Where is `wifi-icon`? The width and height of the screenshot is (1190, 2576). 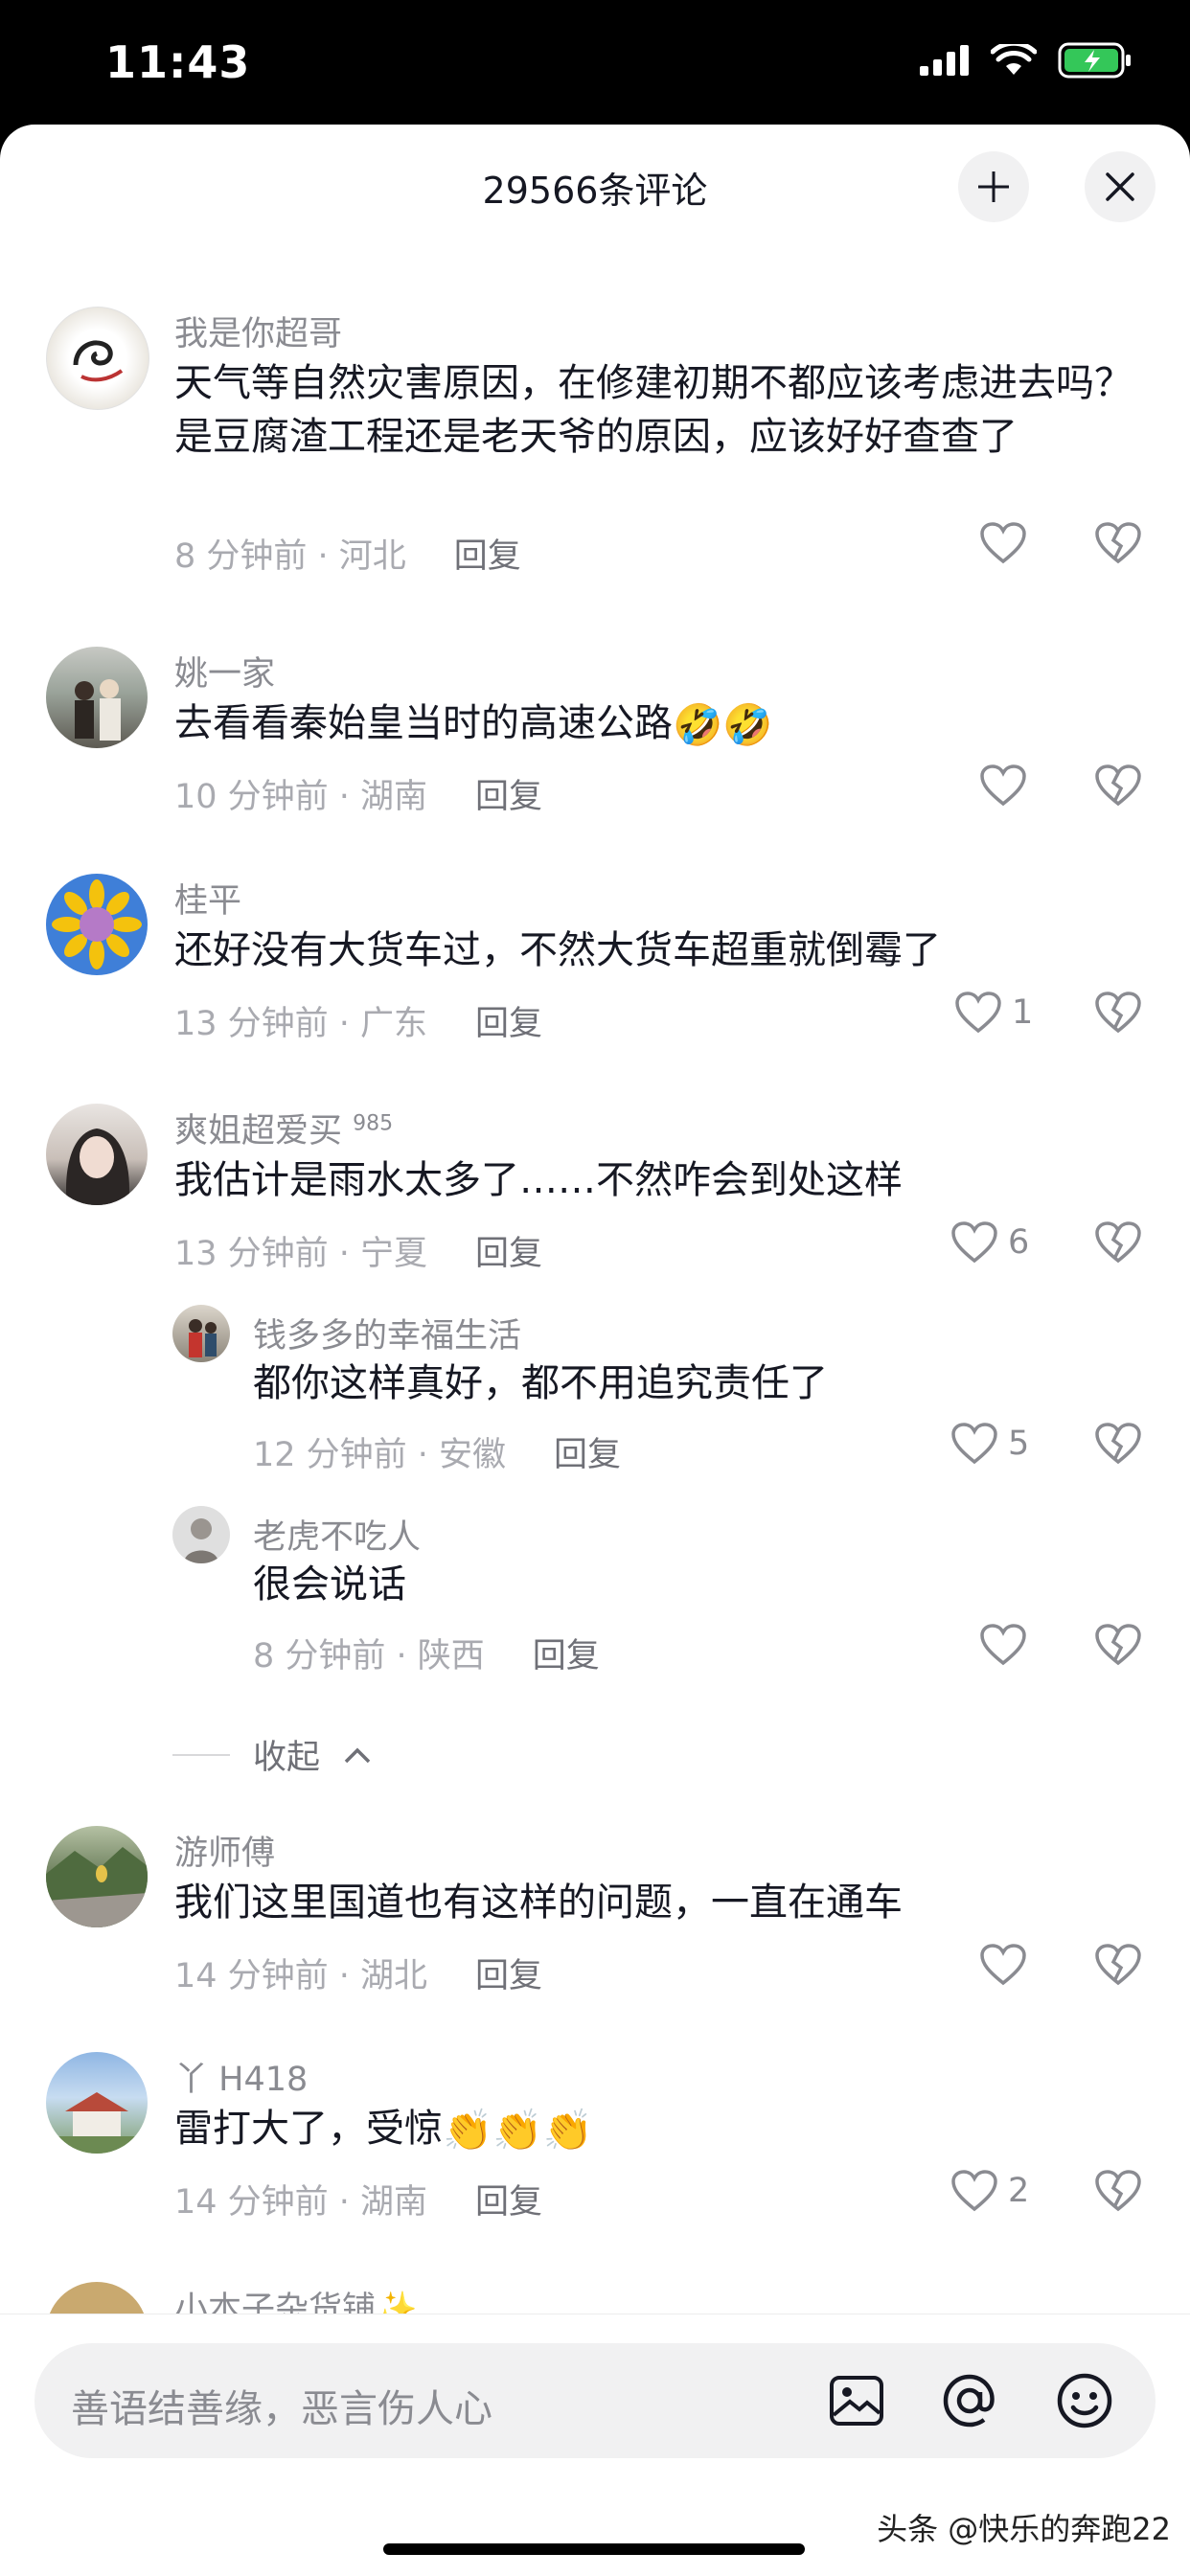 wifi-icon is located at coordinates (1014, 60).